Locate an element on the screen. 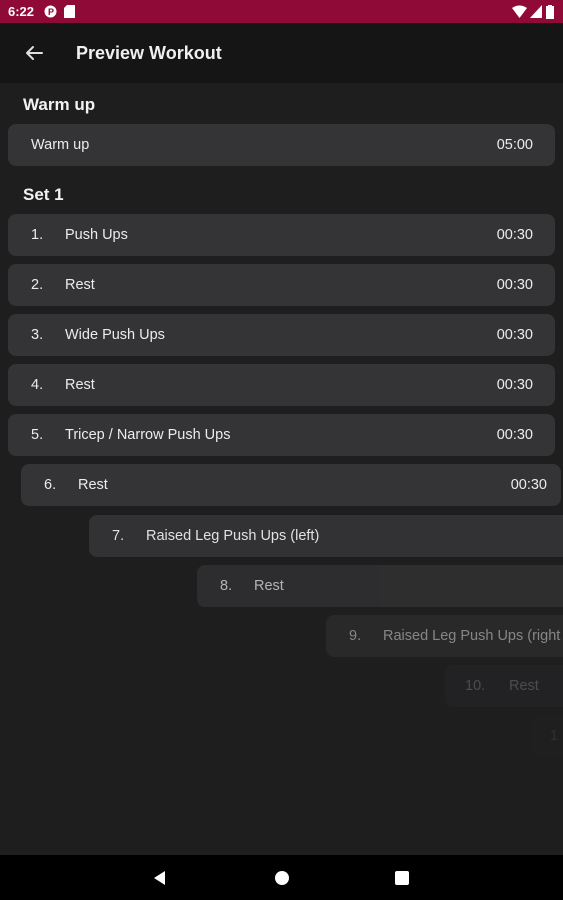 The width and height of the screenshot is (563, 900). sd-card-icon is located at coordinates (69, 11).